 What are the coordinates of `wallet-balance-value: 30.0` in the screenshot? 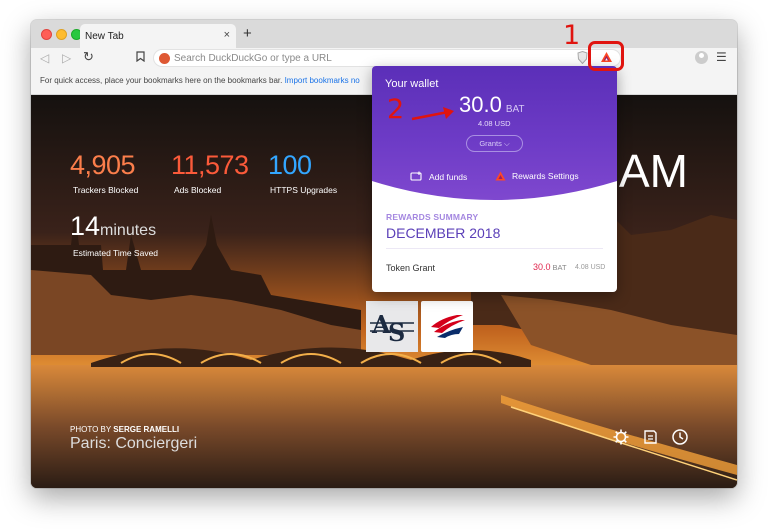 It's located at (480, 104).